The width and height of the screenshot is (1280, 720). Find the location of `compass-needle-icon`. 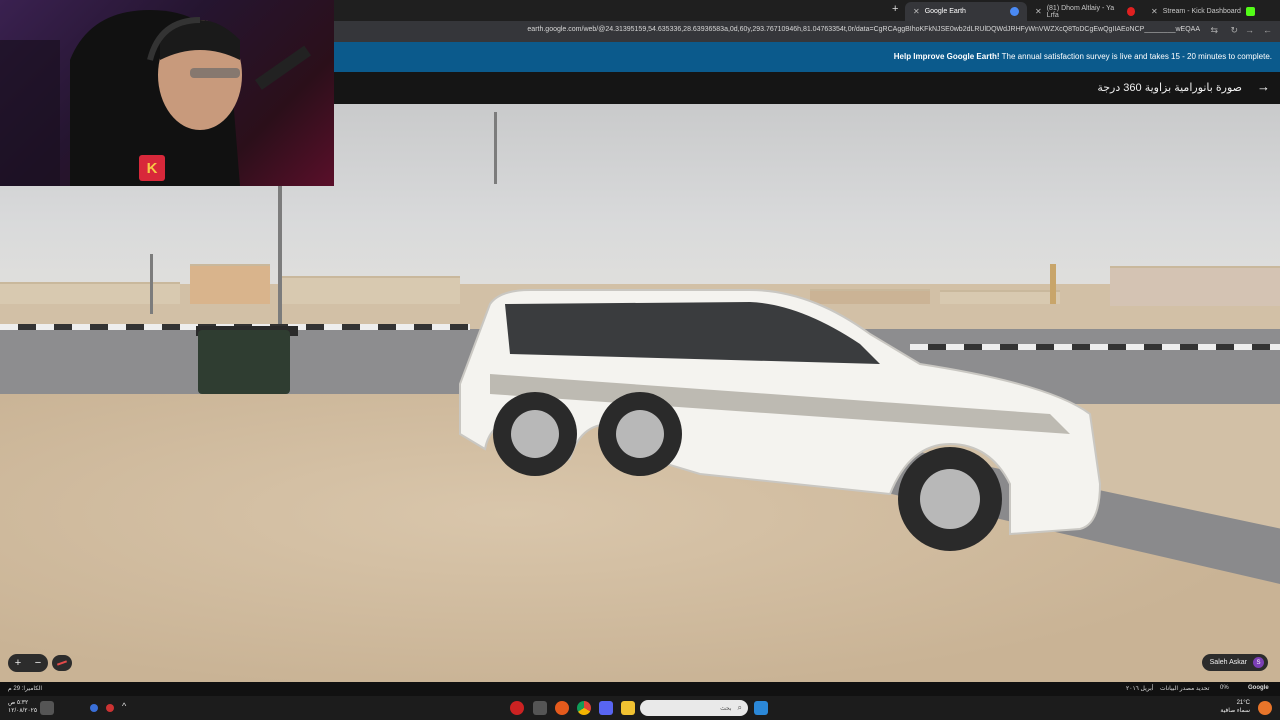

compass-needle-icon is located at coordinates (62, 663).